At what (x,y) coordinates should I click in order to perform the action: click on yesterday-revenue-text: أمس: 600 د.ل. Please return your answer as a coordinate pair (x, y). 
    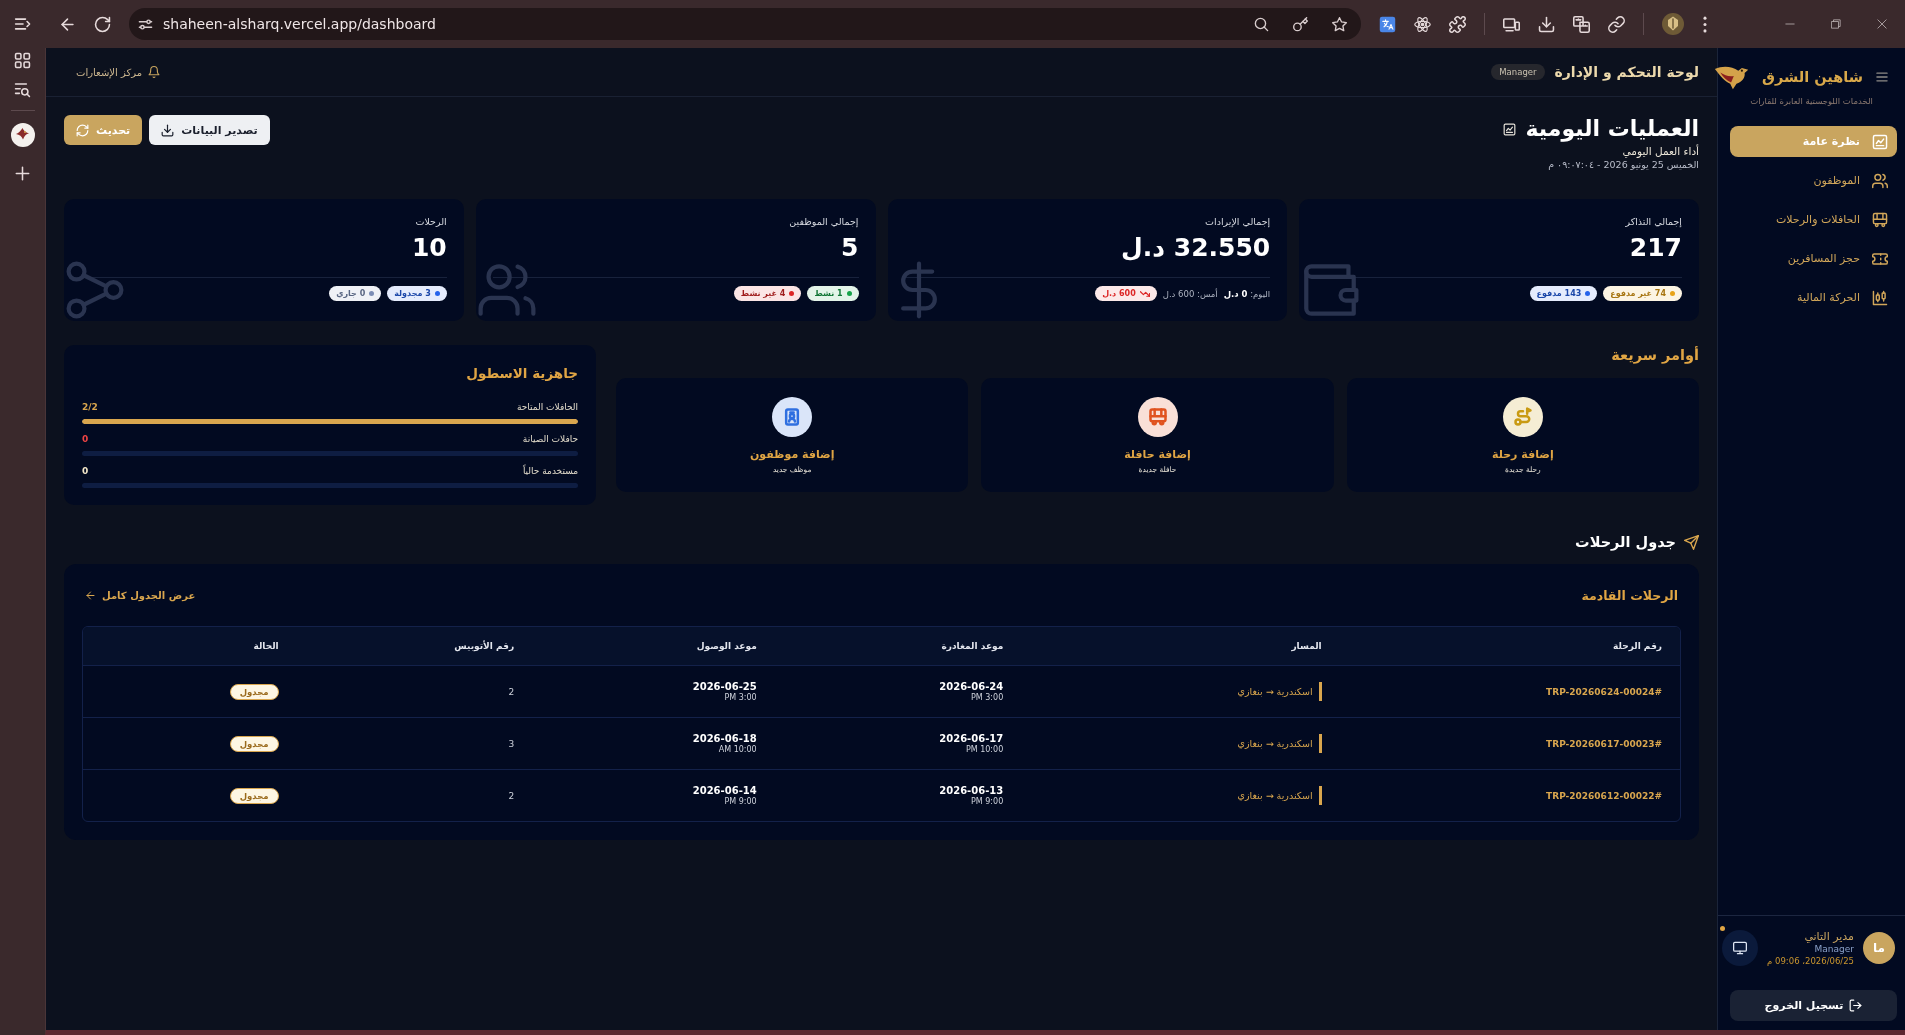
    Looking at the image, I should click on (1190, 293).